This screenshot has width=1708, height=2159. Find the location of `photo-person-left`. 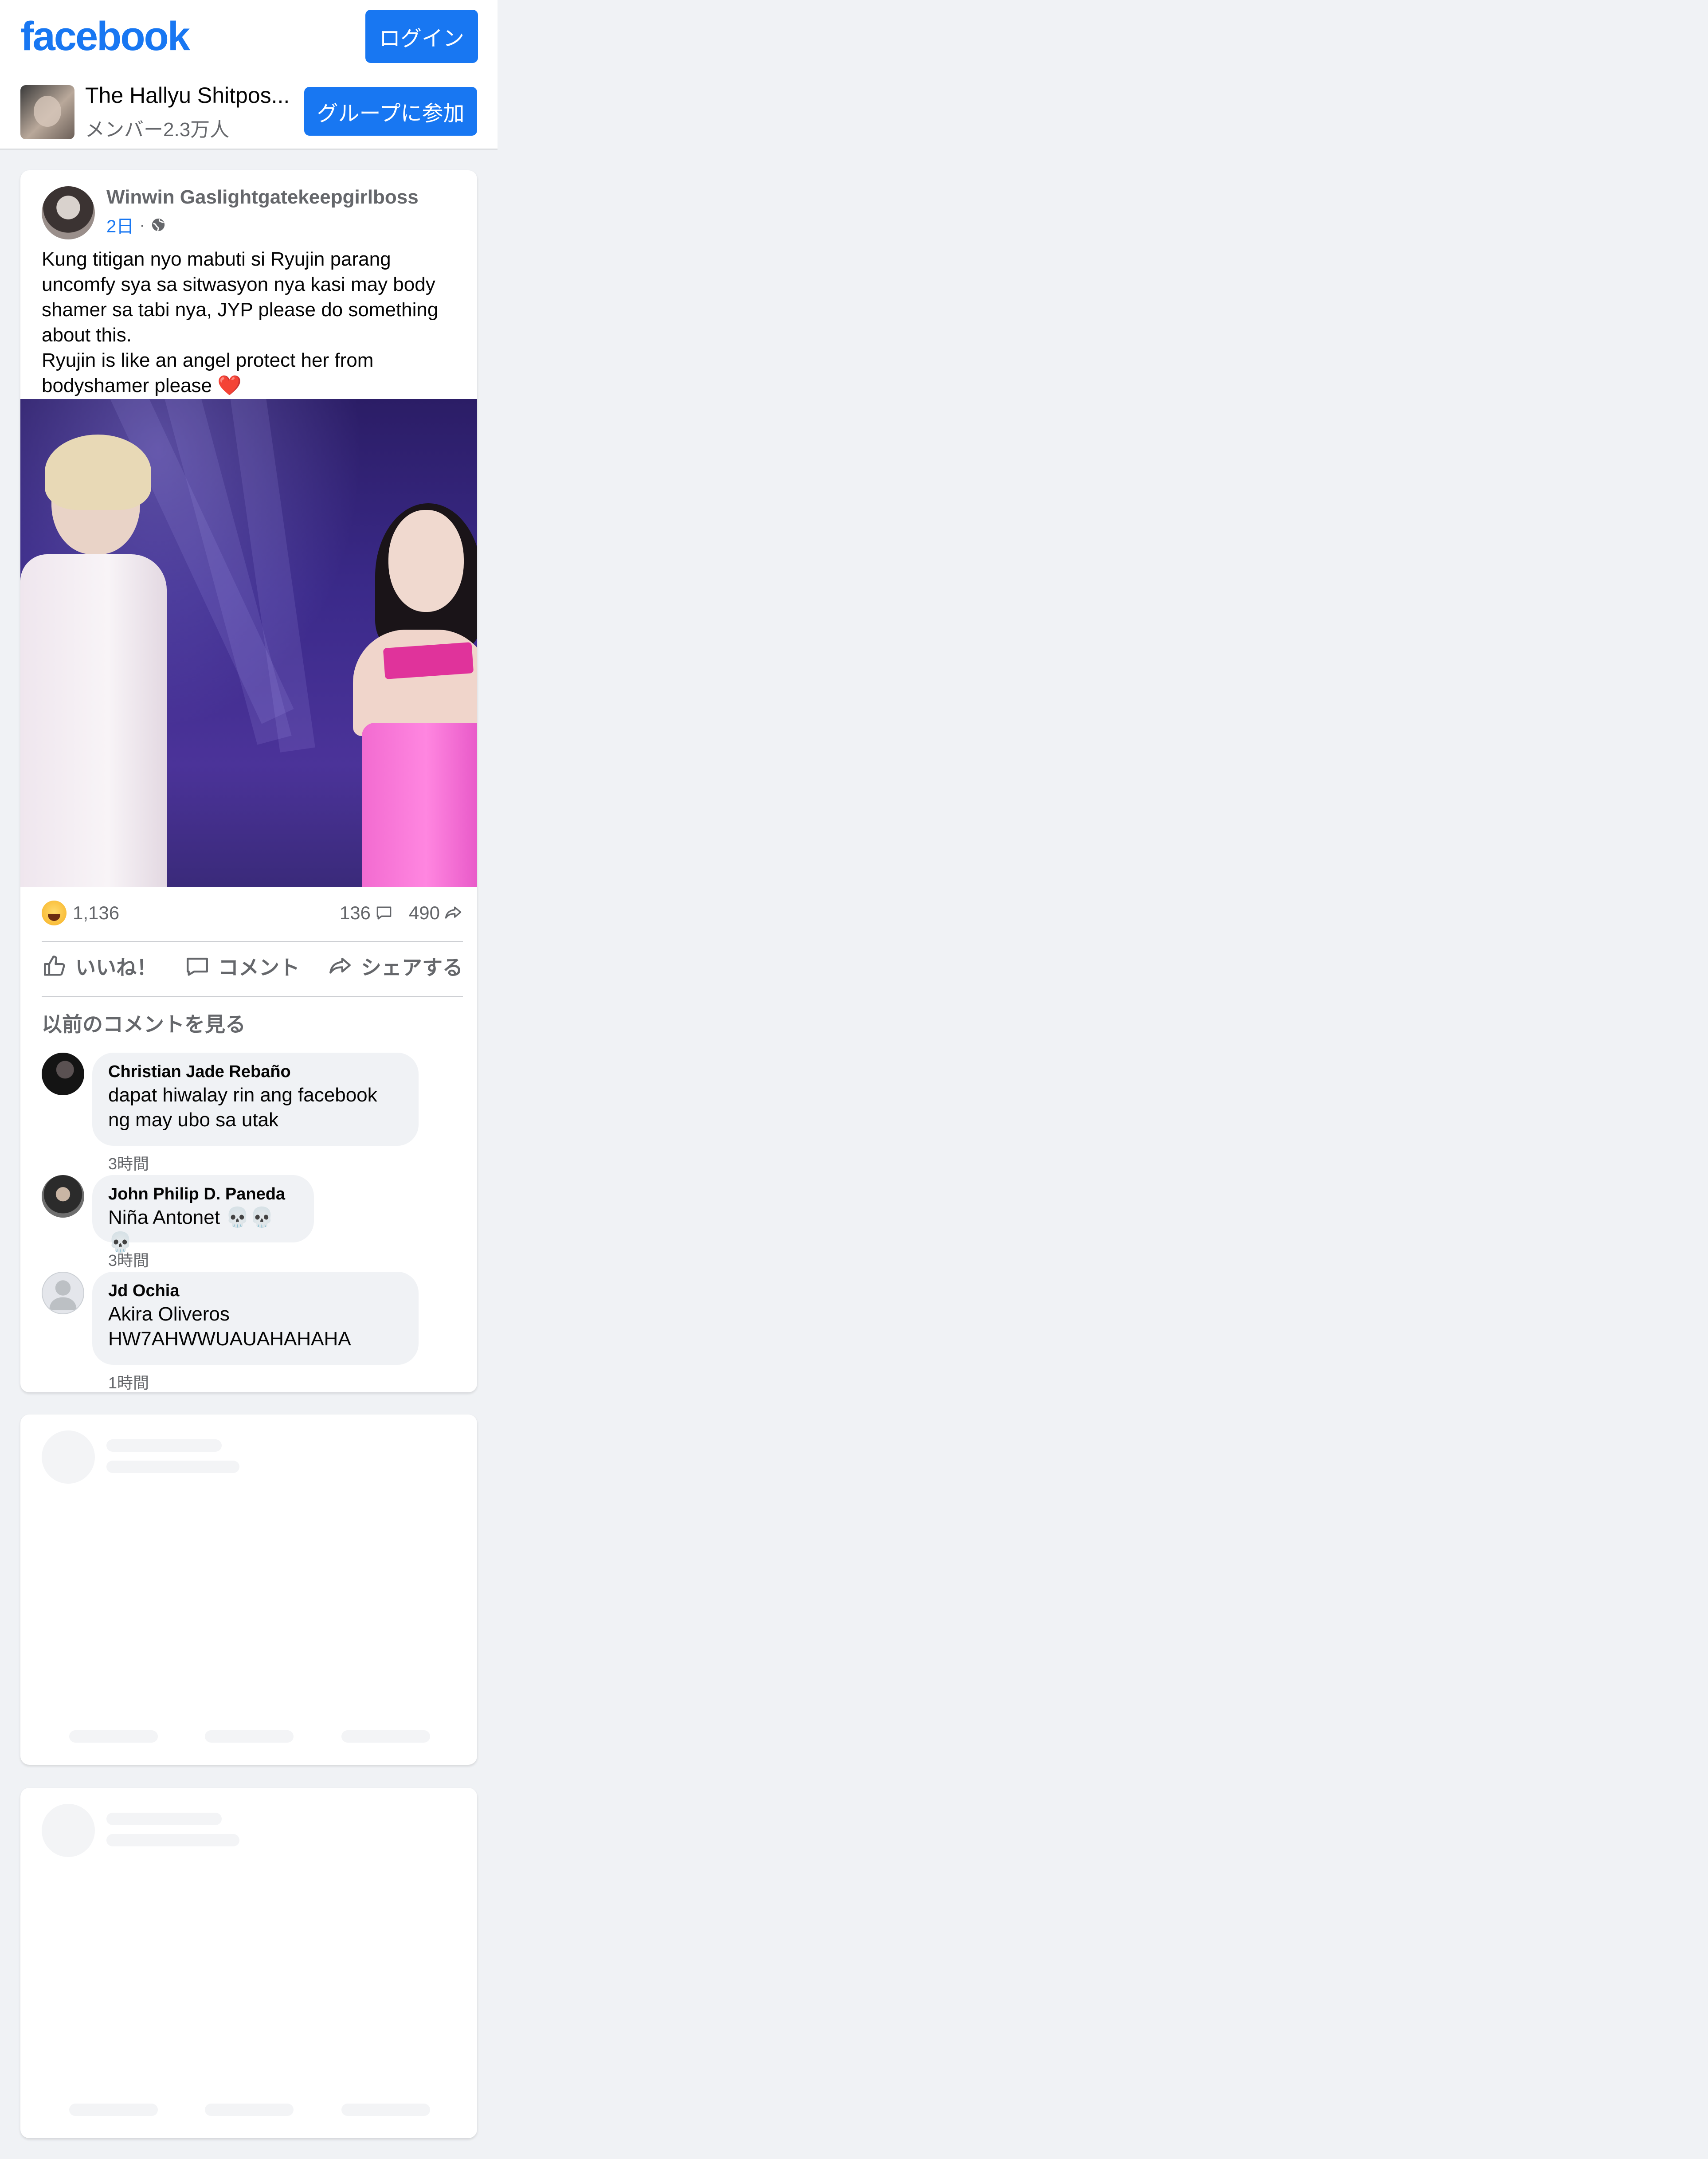

photo-person-left is located at coordinates (94, 661).